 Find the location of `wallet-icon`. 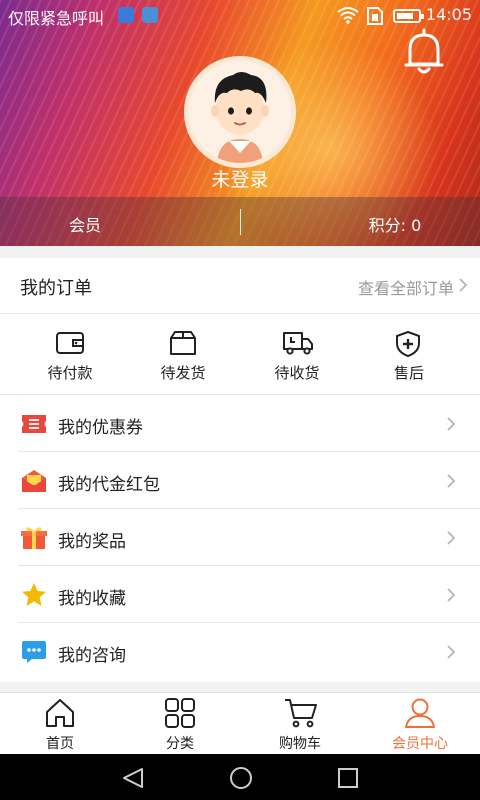

wallet-icon is located at coordinates (70, 343).